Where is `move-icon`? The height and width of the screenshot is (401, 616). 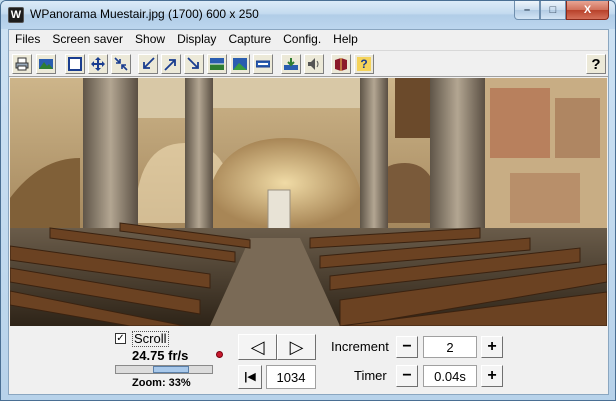 move-icon is located at coordinates (98, 64).